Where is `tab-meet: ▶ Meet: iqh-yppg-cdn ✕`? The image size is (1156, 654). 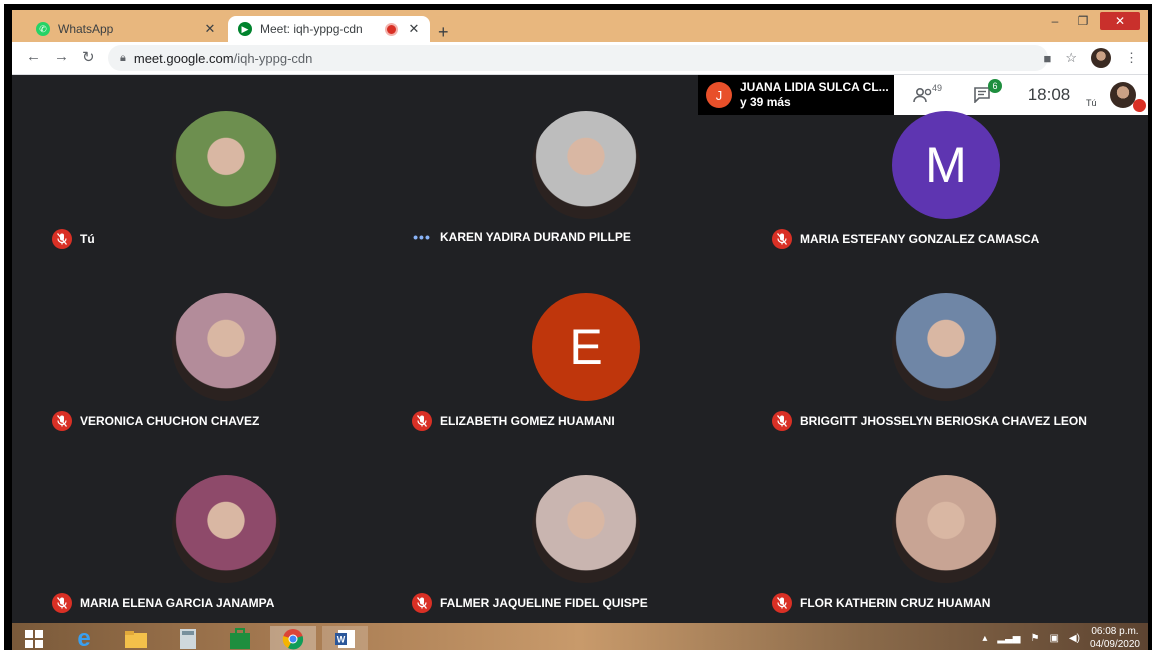
tab-meet: ▶ Meet: iqh-yppg-cdn ✕ is located at coordinates (329, 29).